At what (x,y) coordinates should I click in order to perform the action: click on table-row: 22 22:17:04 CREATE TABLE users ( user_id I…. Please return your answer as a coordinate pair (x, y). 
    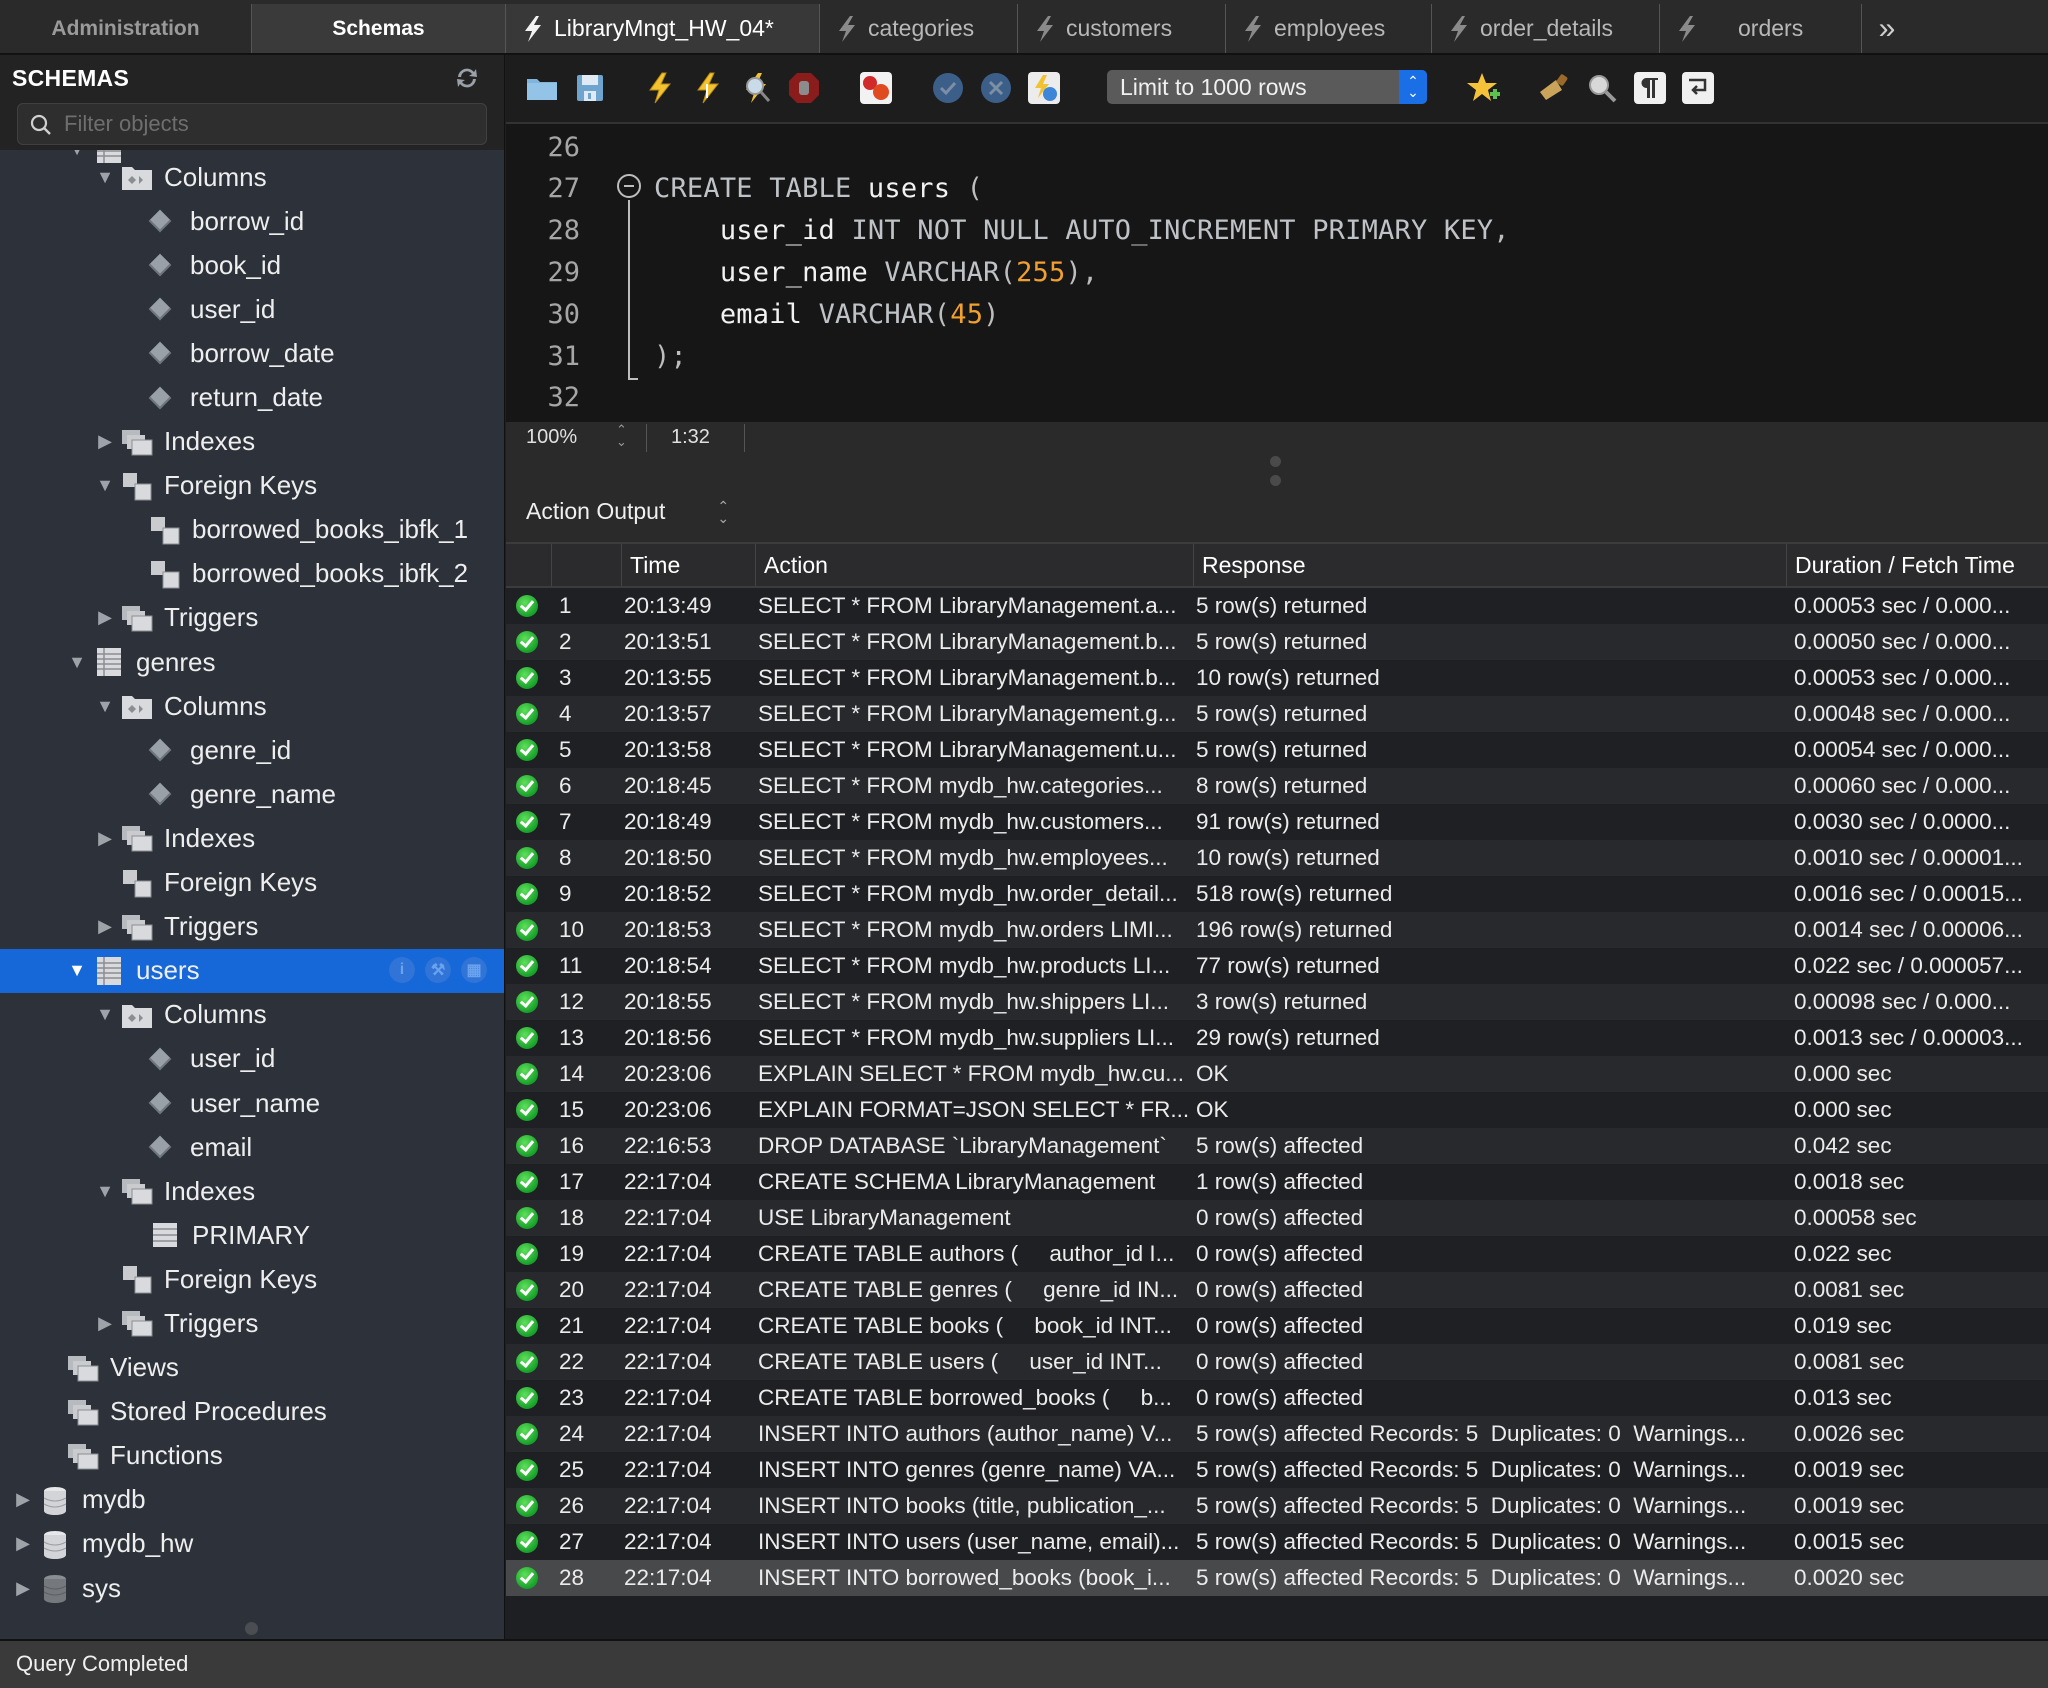
    Looking at the image, I should click on (1277, 1362).